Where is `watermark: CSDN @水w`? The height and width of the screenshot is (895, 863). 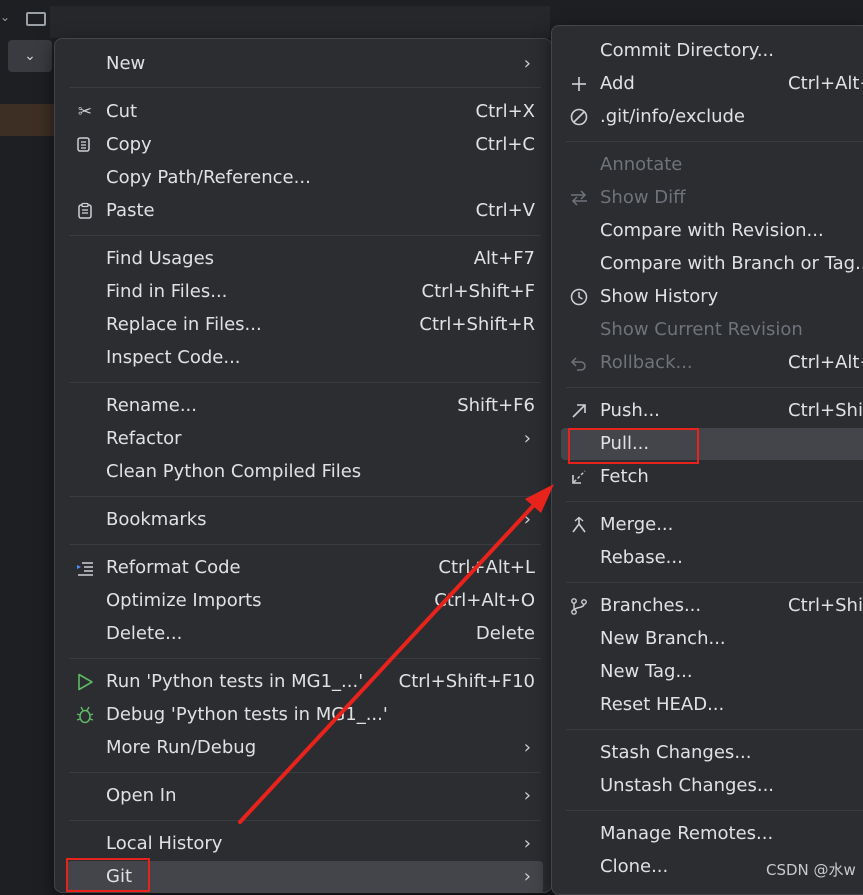 watermark: CSDN @水w is located at coordinates (811, 870).